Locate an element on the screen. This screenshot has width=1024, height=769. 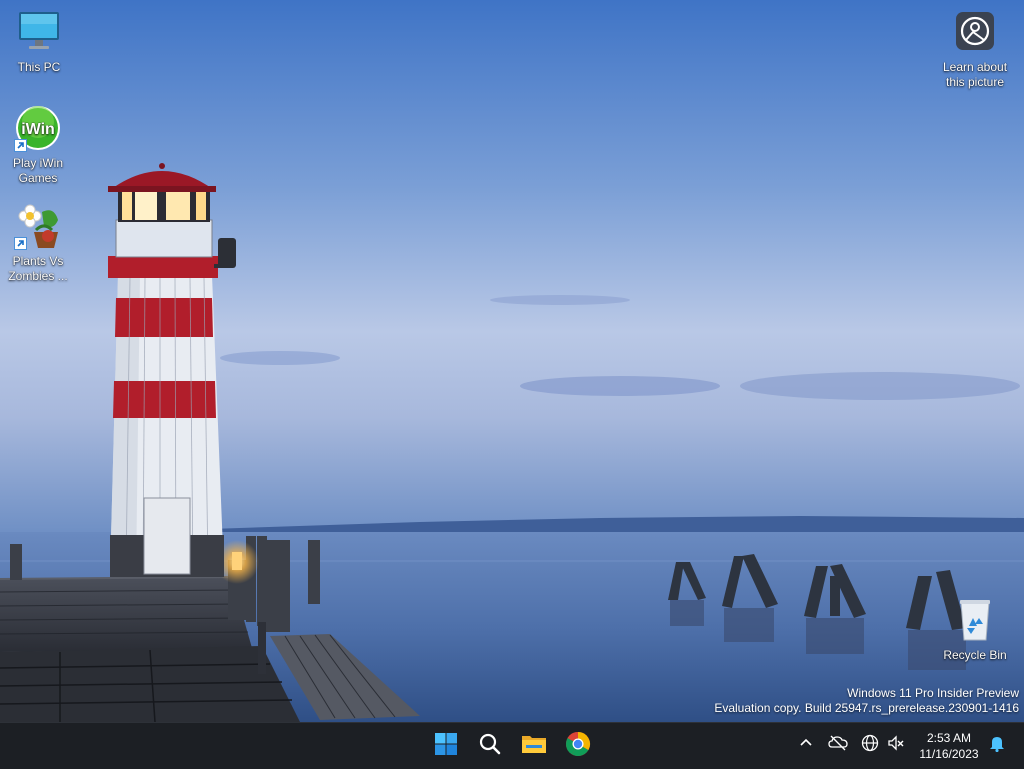
show-hidden-icons-button is located at coordinates (806, 745).